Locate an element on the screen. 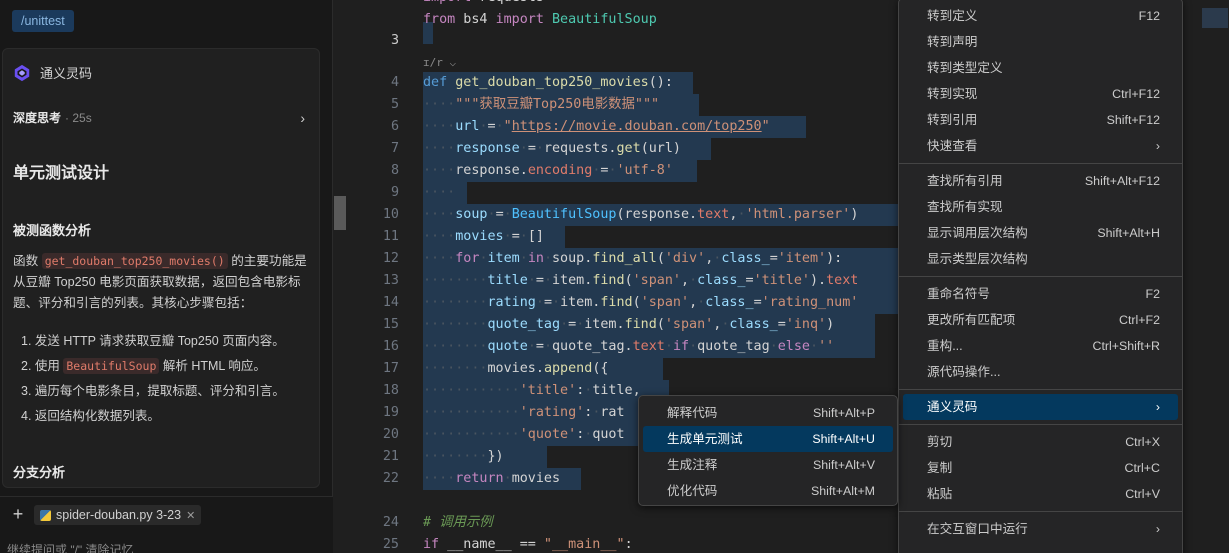 The height and width of the screenshot is (553, 1229). assistant-header: 通义灵码 is located at coordinates (52, 72).